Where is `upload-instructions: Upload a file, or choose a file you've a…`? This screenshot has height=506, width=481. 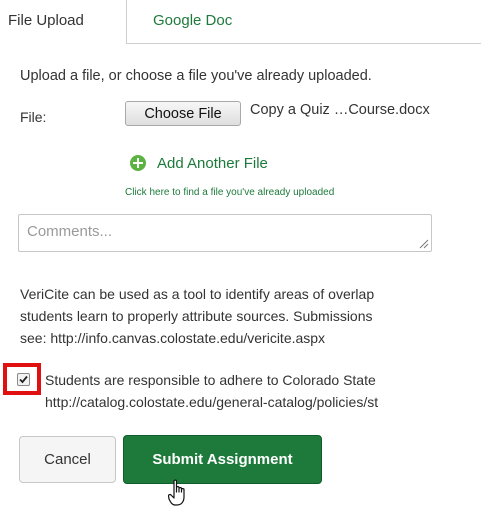 upload-instructions: Upload a file, or choose a file you've a… is located at coordinates (196, 76).